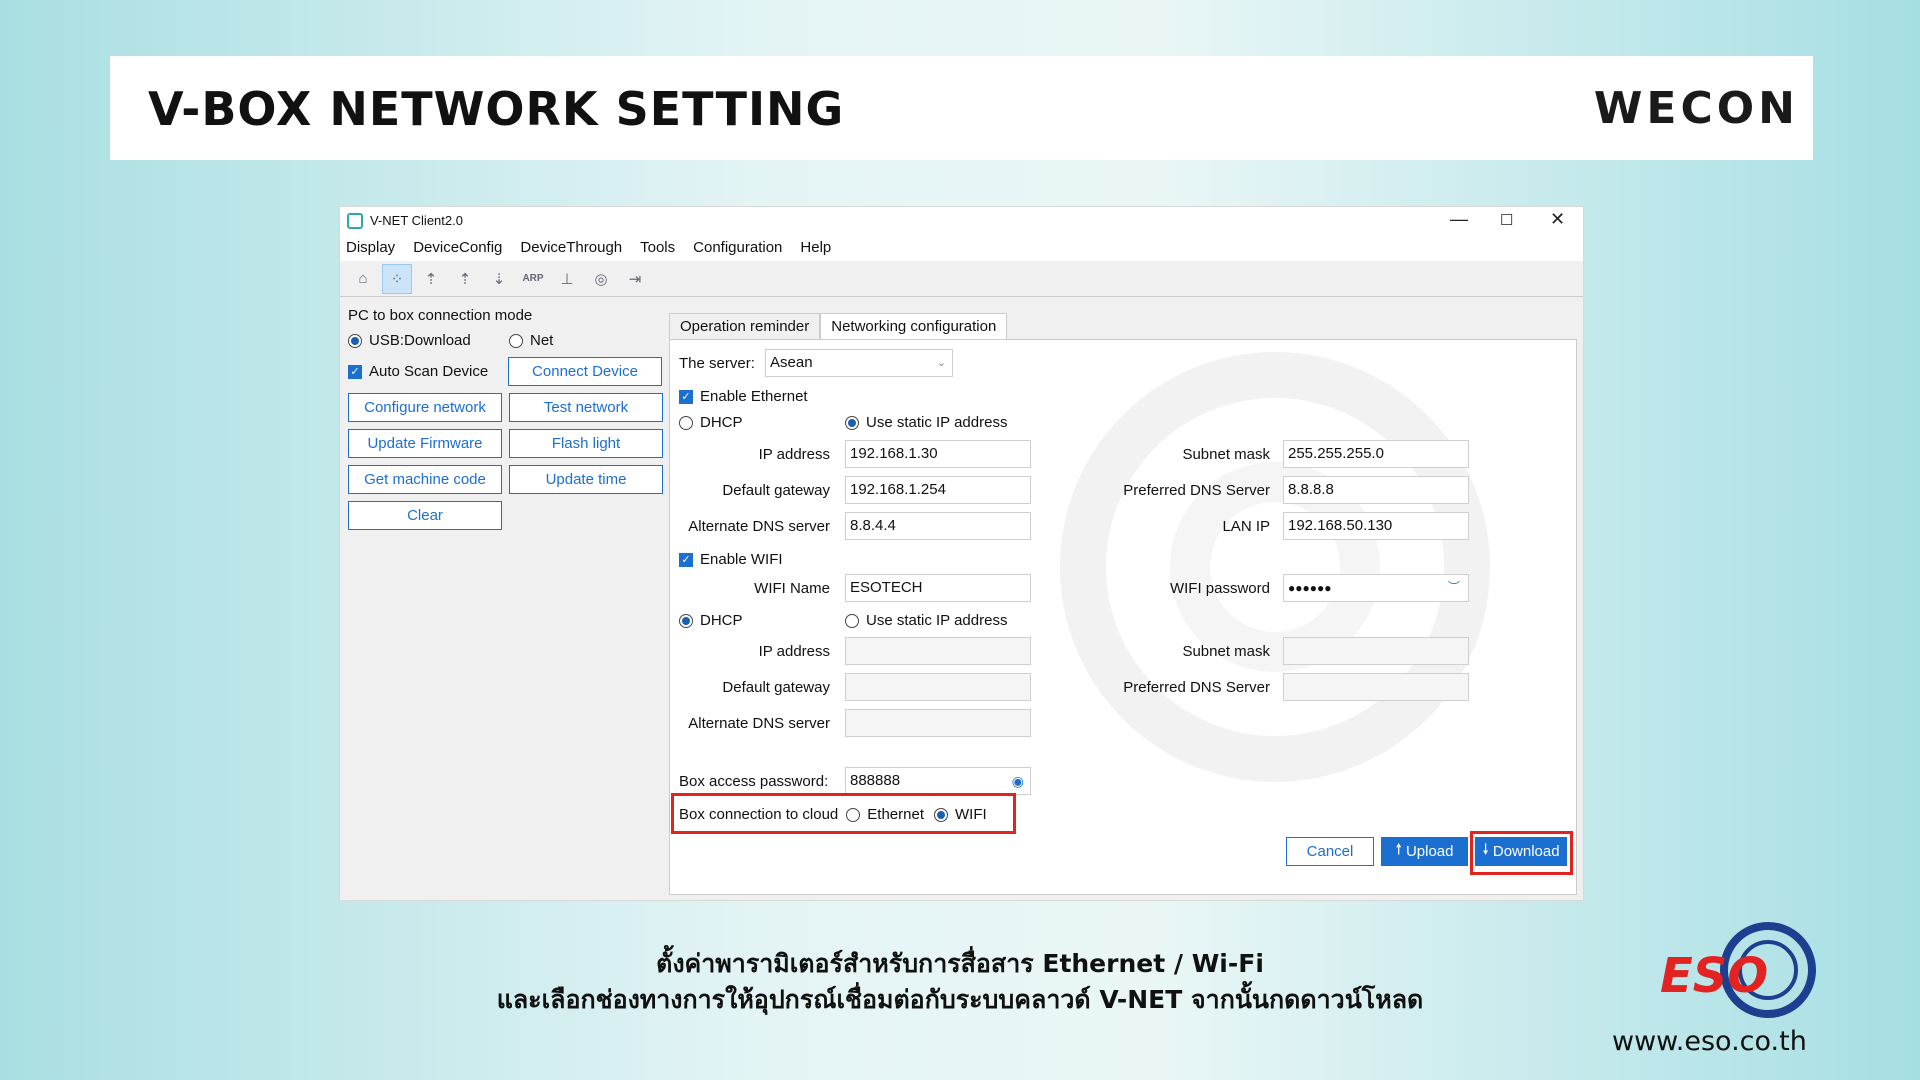 The height and width of the screenshot is (1080, 1920). What do you see at coordinates (1376, 454) in the screenshot?
I see `eth-subnet-input: 255.255.255.0` at bounding box center [1376, 454].